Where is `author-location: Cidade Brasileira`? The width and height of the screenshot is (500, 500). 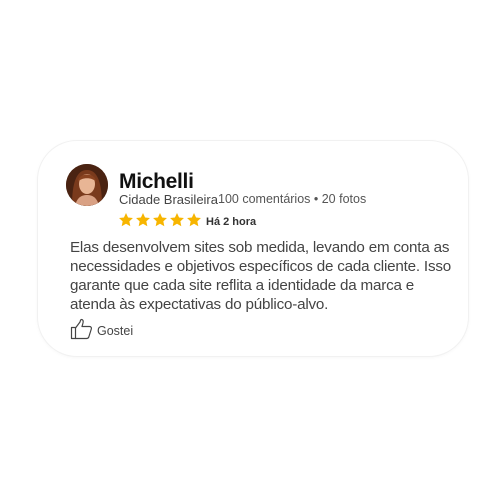
author-location: Cidade Brasileira is located at coordinates (168, 199).